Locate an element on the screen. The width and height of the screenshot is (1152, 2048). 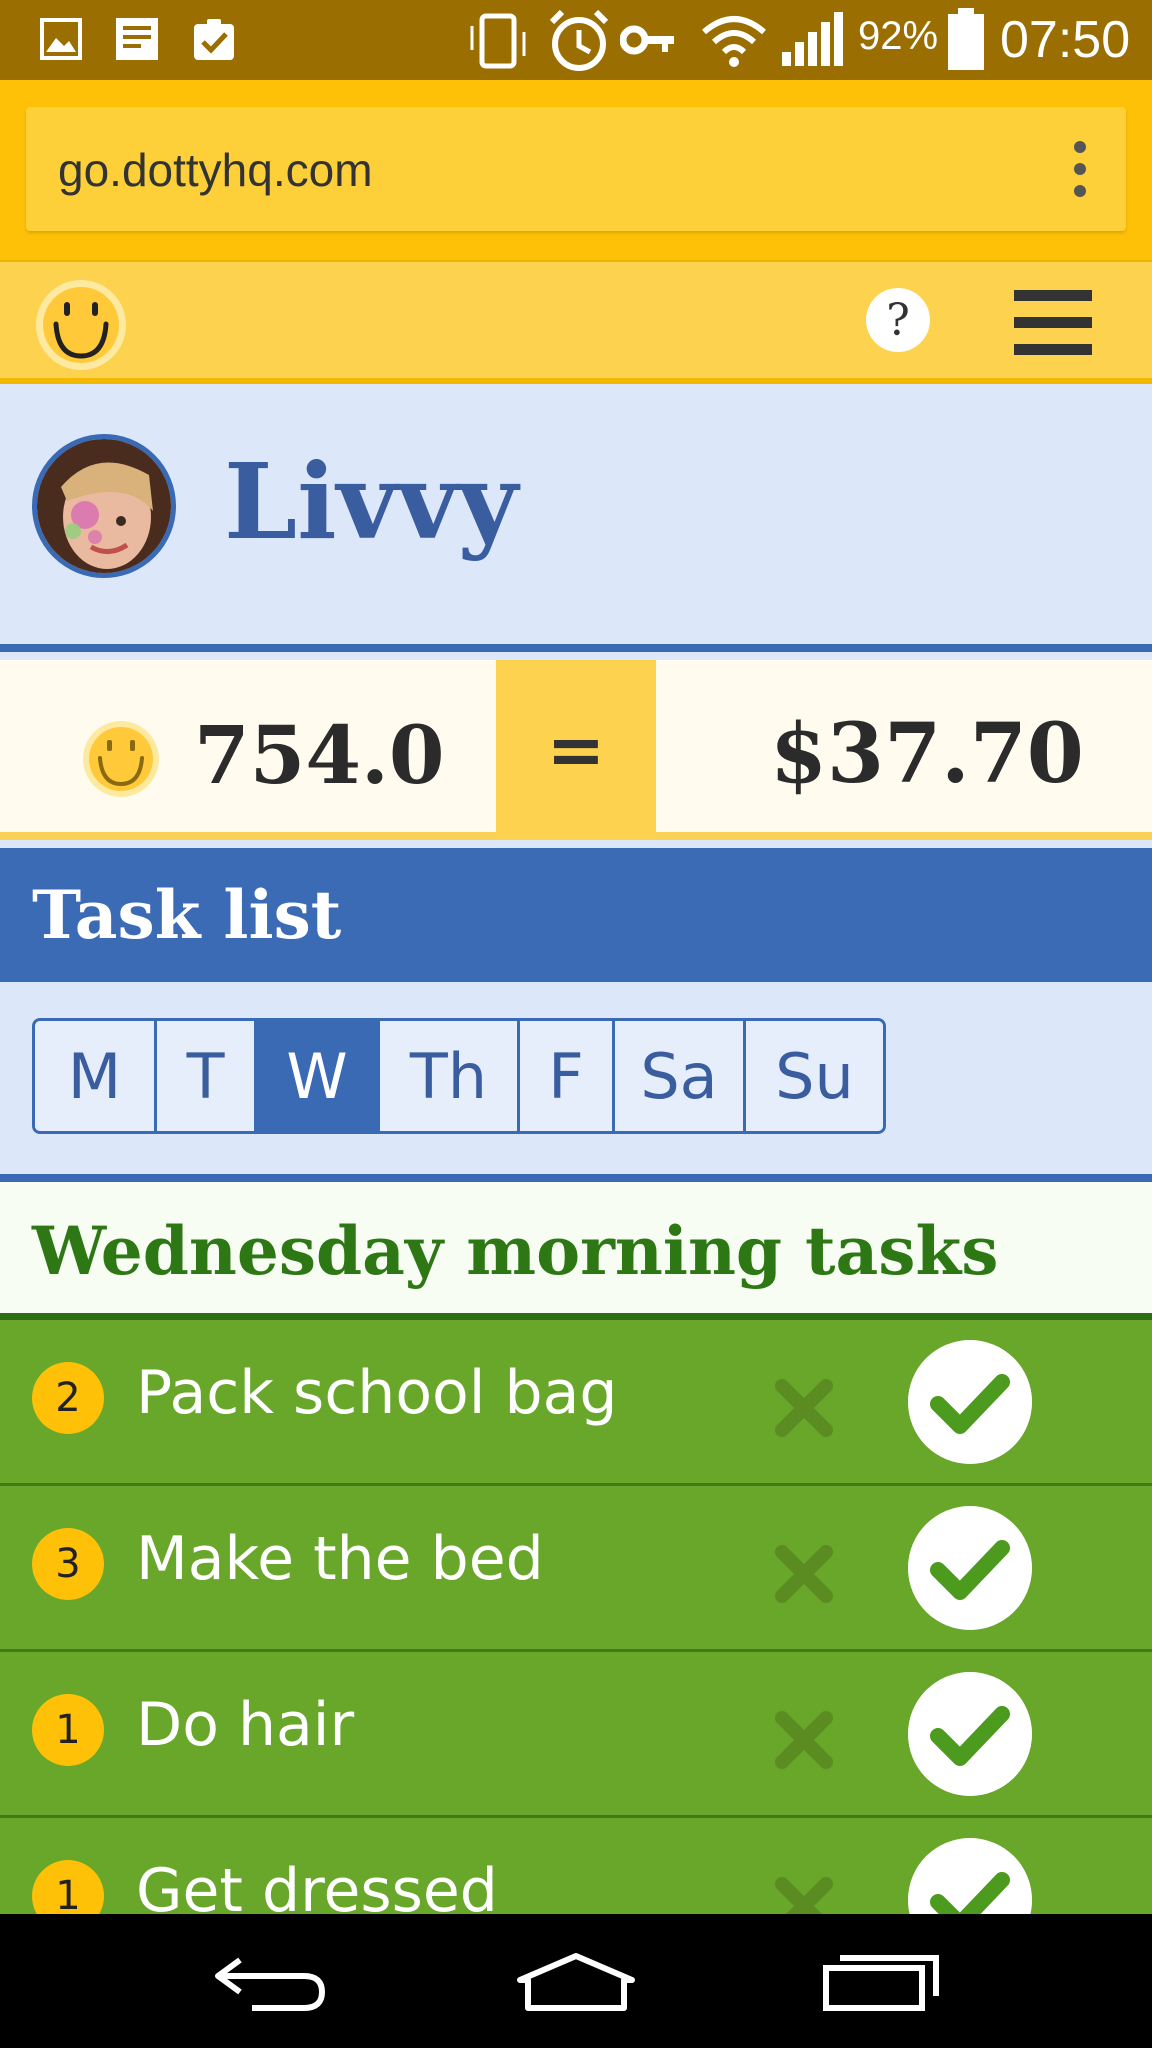
section-title: Wednesday morning tasks is located at coordinates (515, 1251).